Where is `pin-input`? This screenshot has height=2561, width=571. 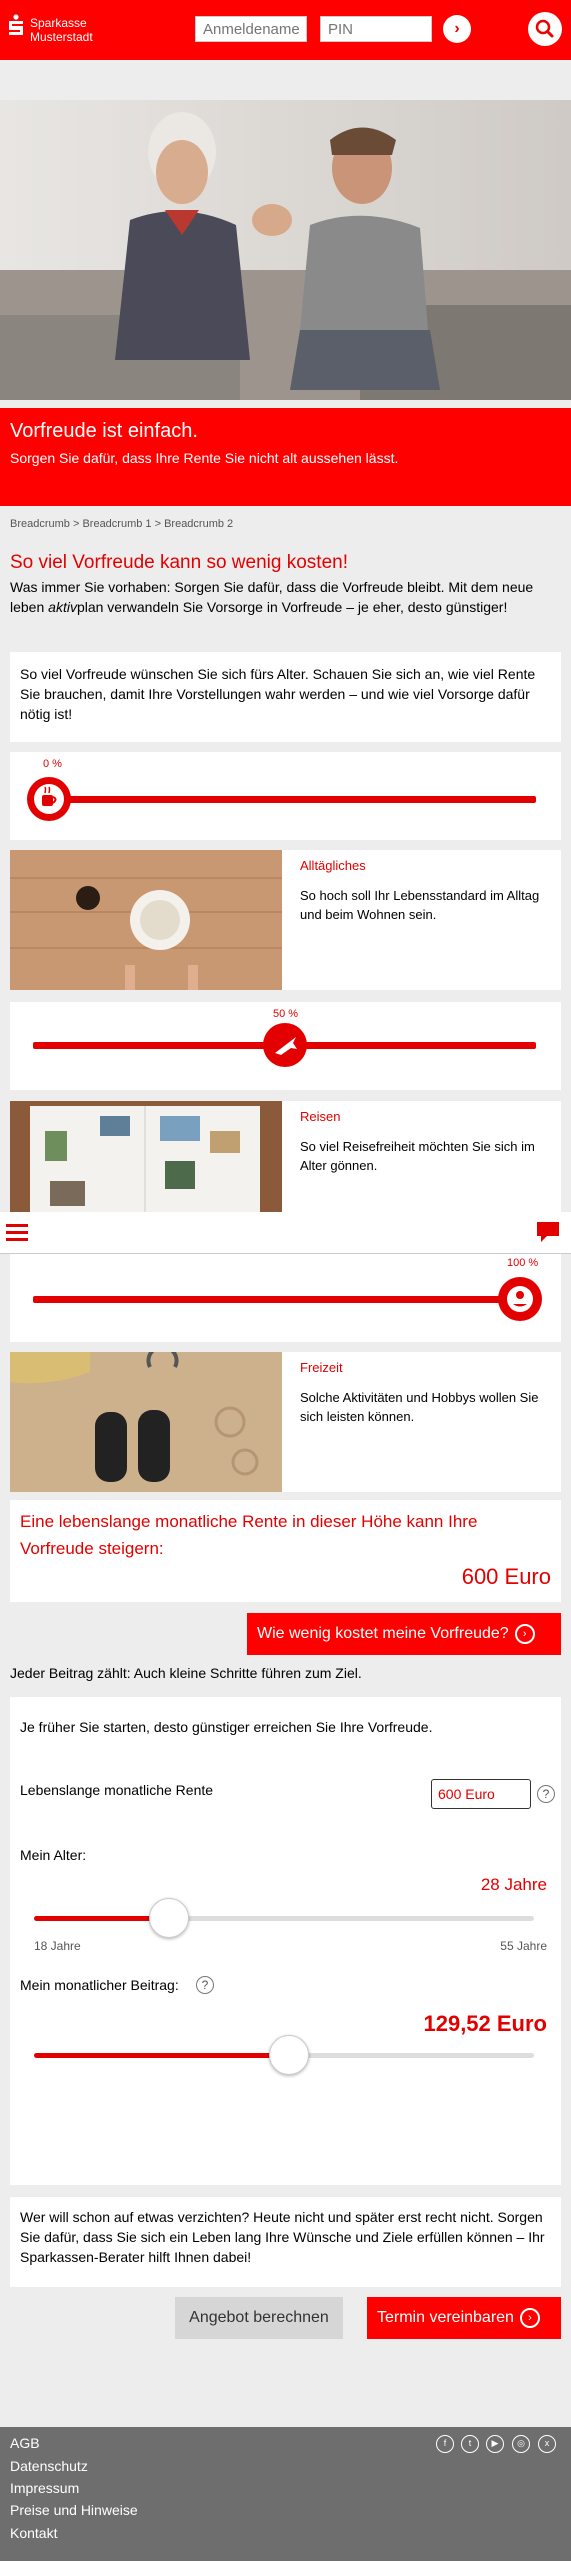 pin-input is located at coordinates (376, 29).